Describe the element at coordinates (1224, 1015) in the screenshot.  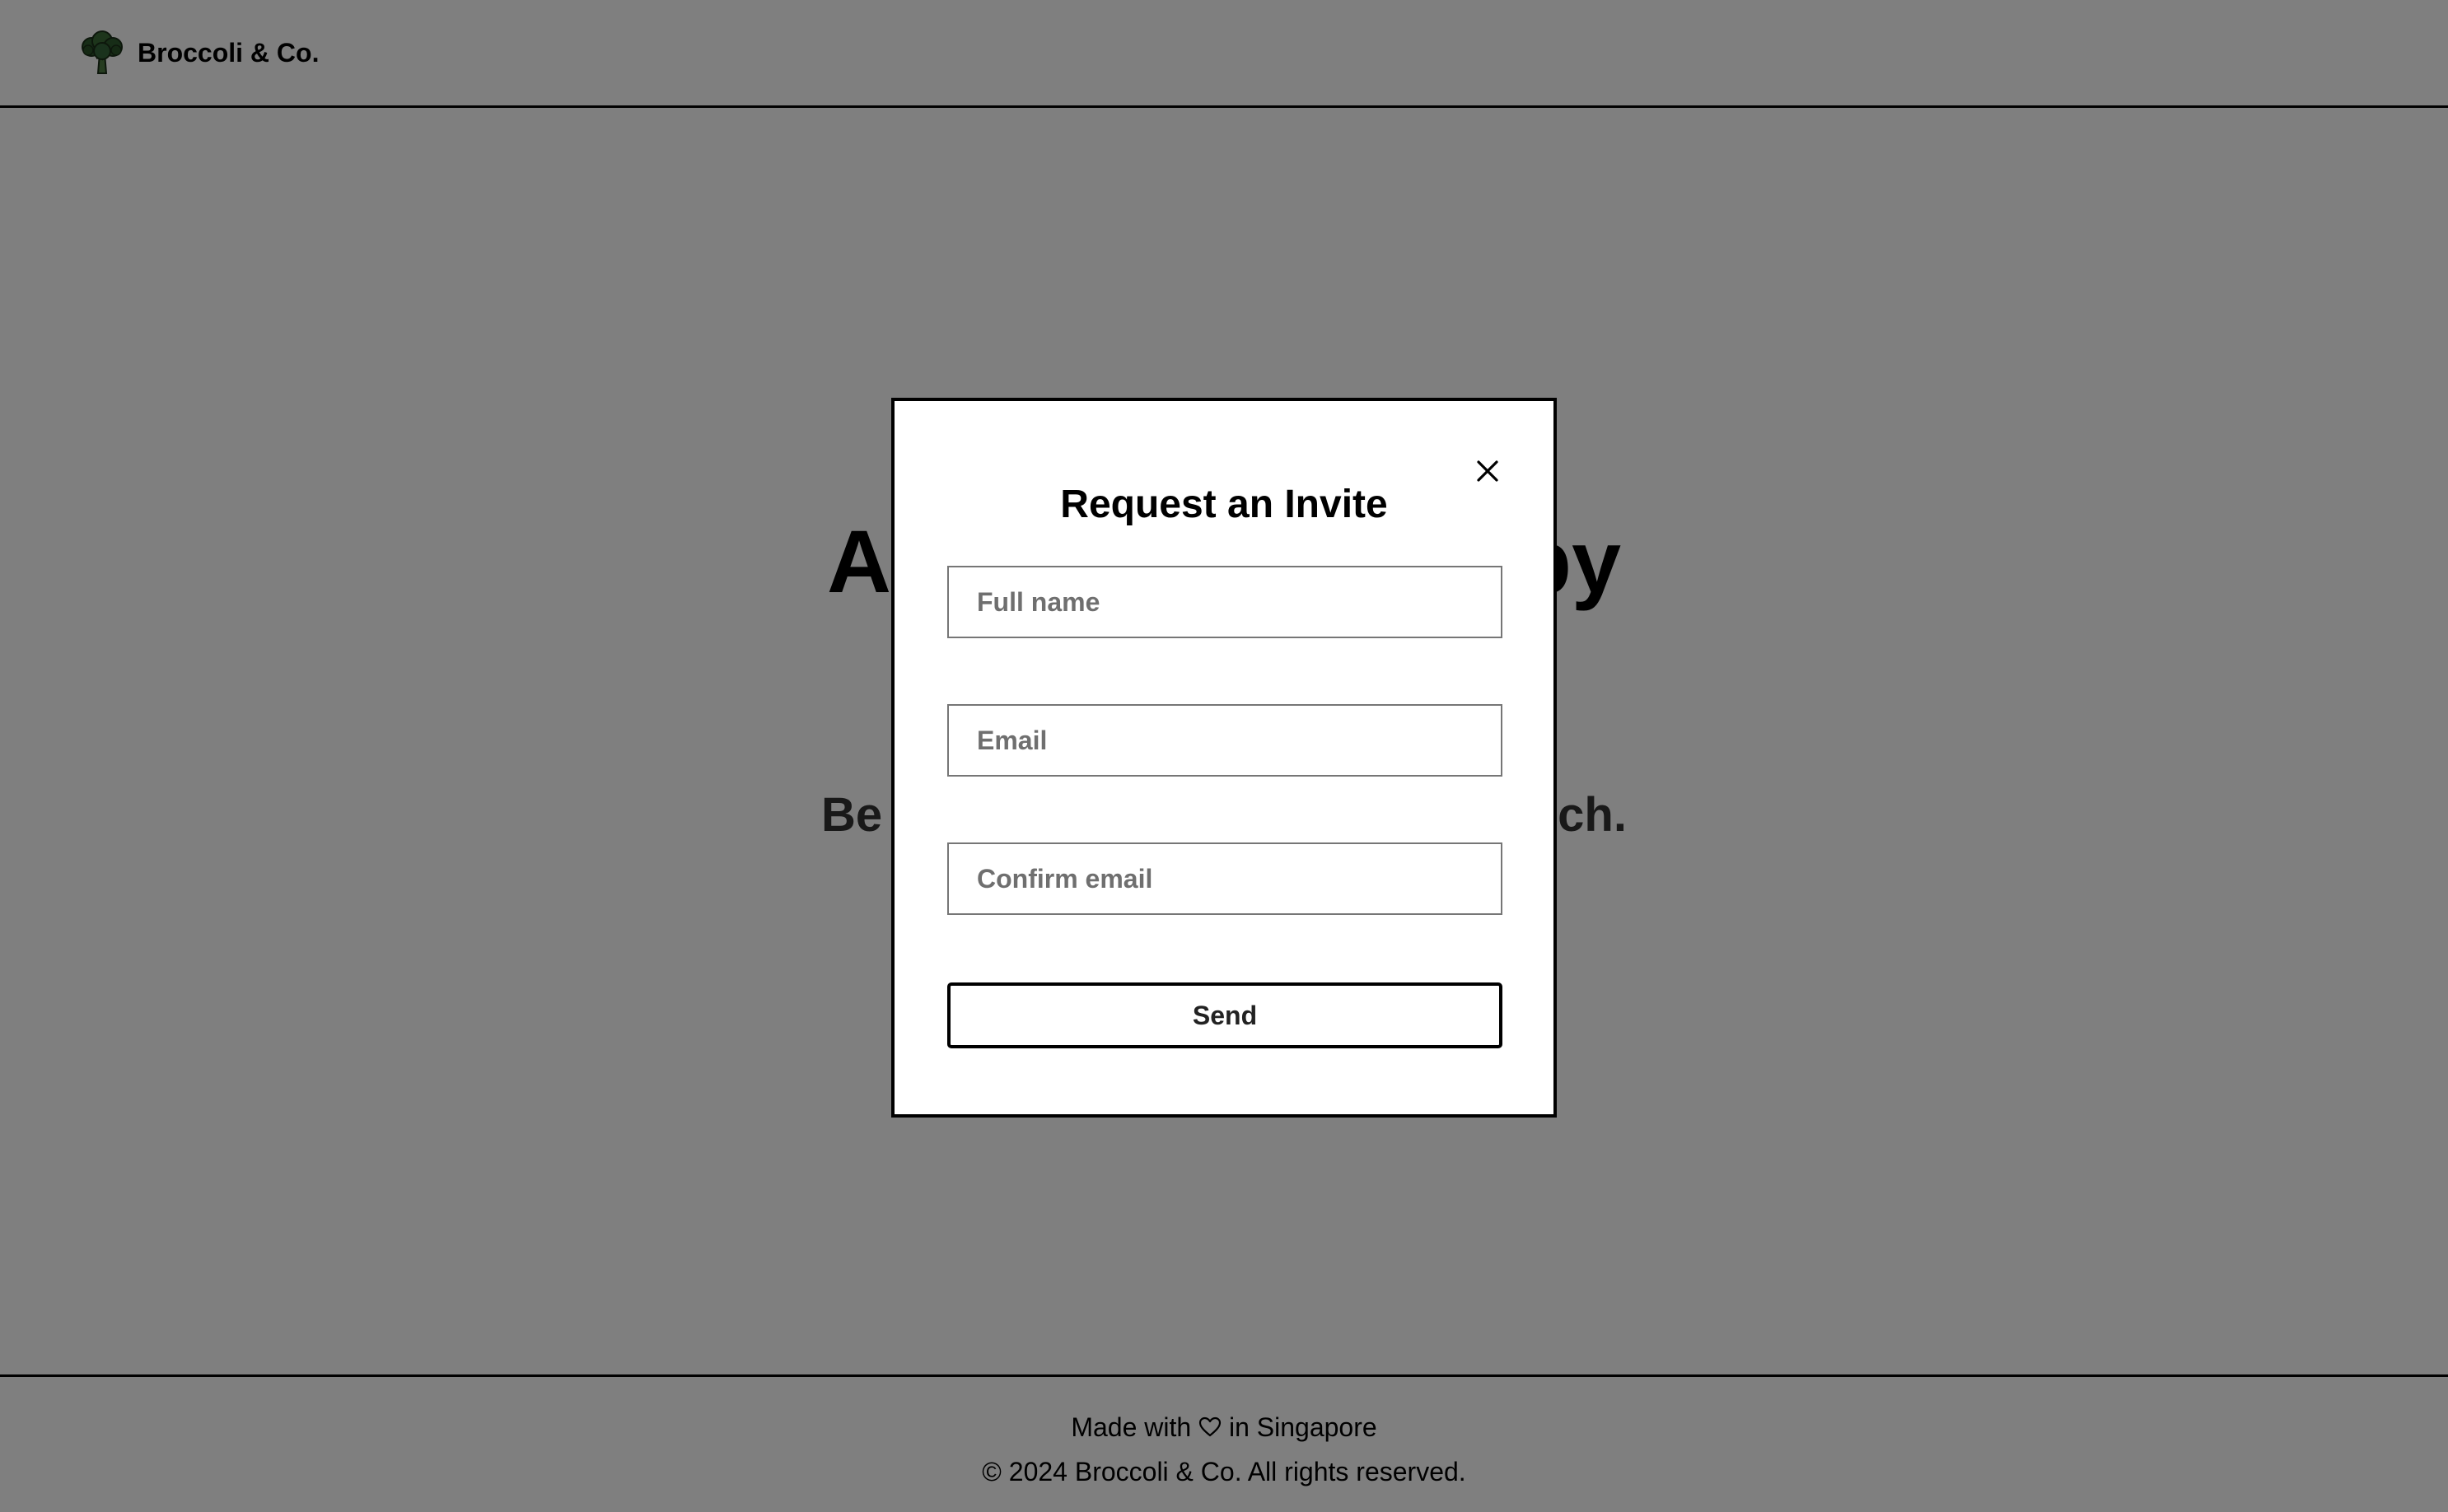
I see `send-button: Send` at that location.